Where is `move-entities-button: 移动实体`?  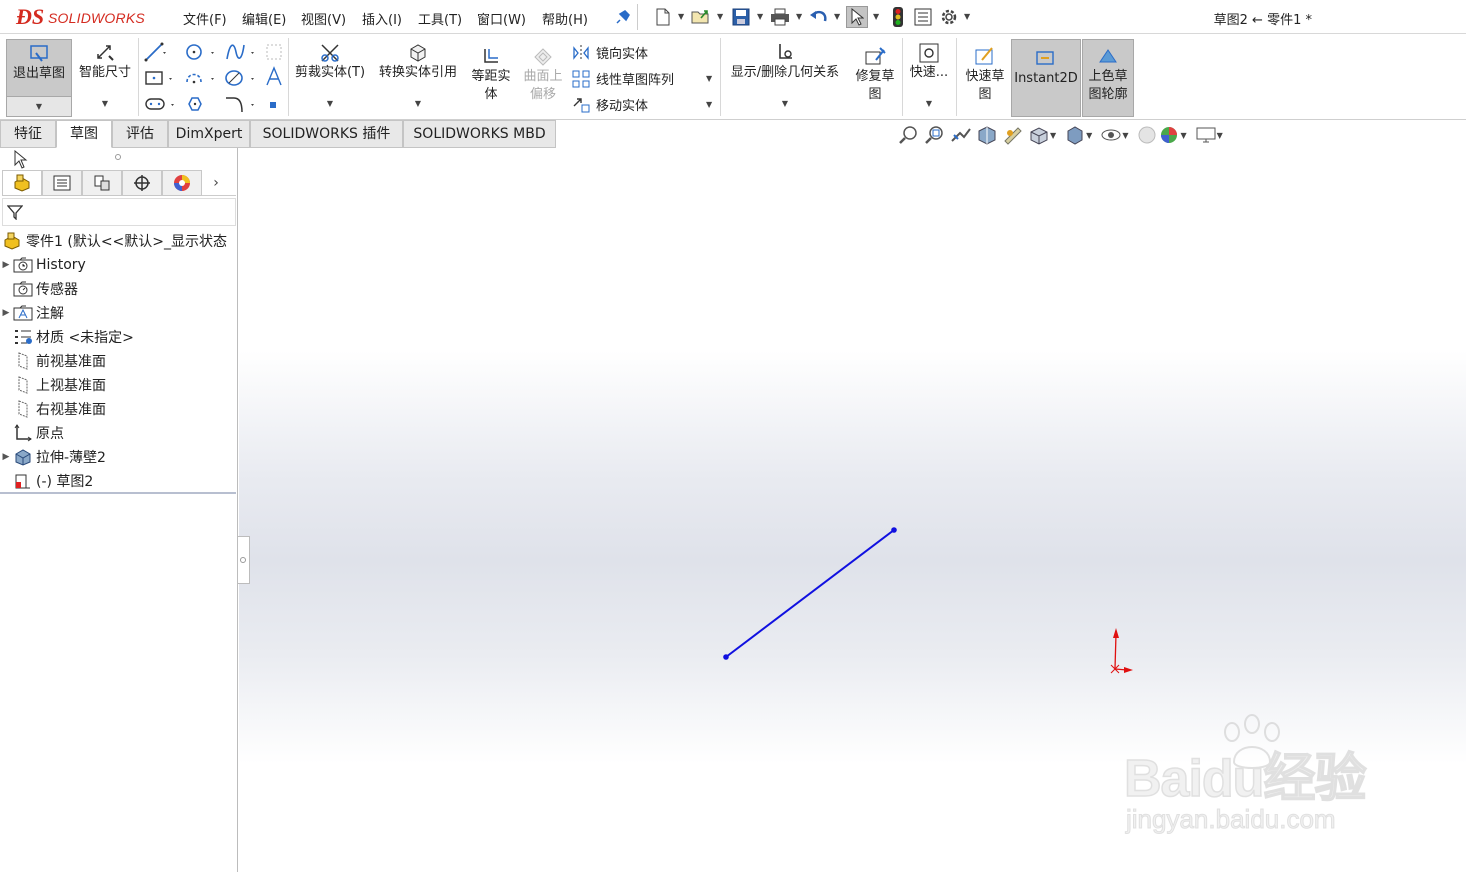 move-entities-button: 移动实体 is located at coordinates (610, 104).